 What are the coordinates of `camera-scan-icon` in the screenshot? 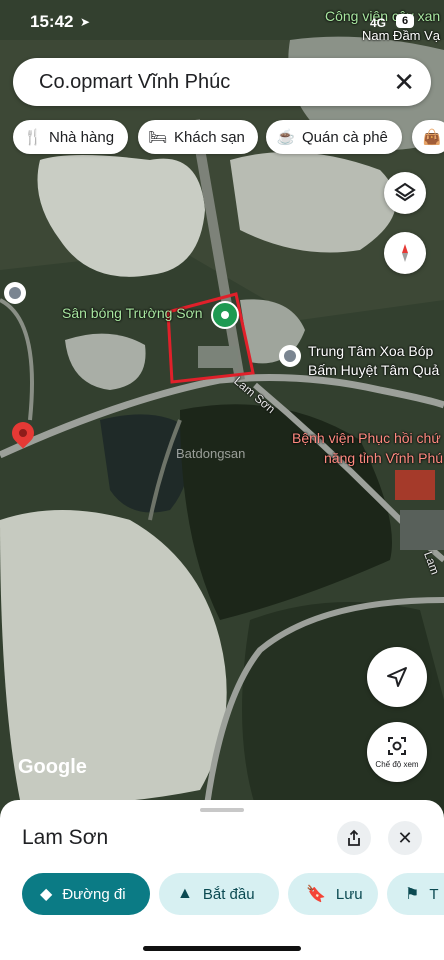 It's located at (397, 746).